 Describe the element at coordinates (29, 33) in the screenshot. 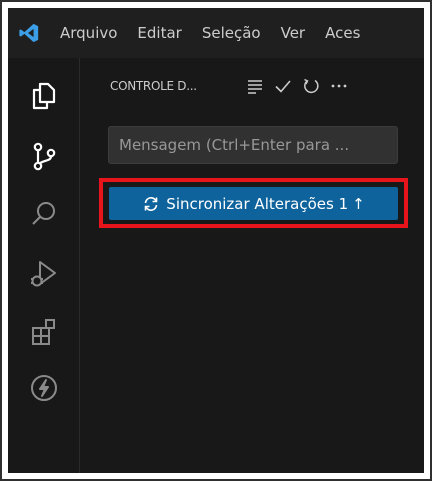

I see `vscode-logo-icon` at that location.